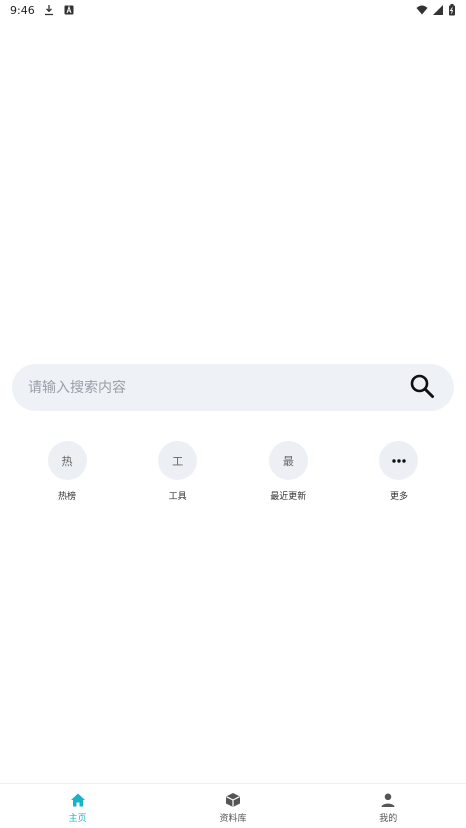 The width and height of the screenshot is (466, 828). I want to click on quick-label-hot: 热榜, so click(66, 497).